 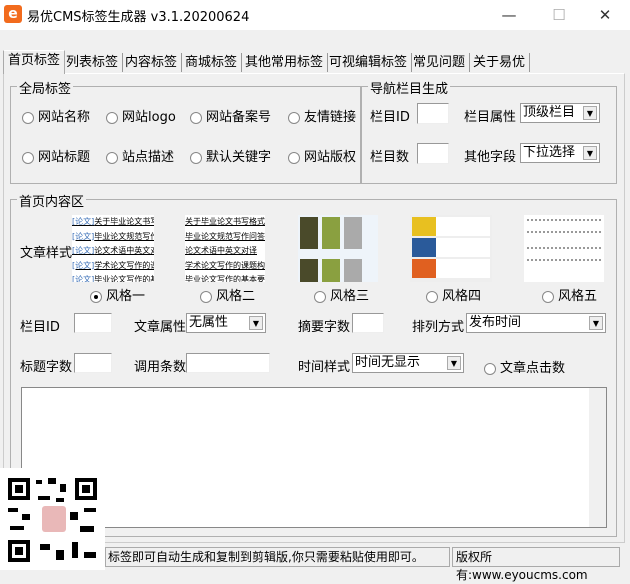 I want to click on nav-field-select: 下拉选择 ▼, so click(x=560, y=153).